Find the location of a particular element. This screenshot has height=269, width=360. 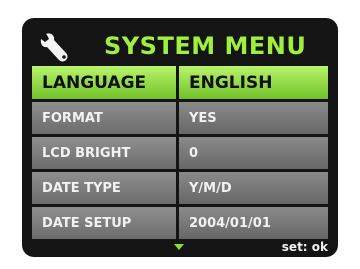

menu-item-value: 0 is located at coordinates (253, 153).